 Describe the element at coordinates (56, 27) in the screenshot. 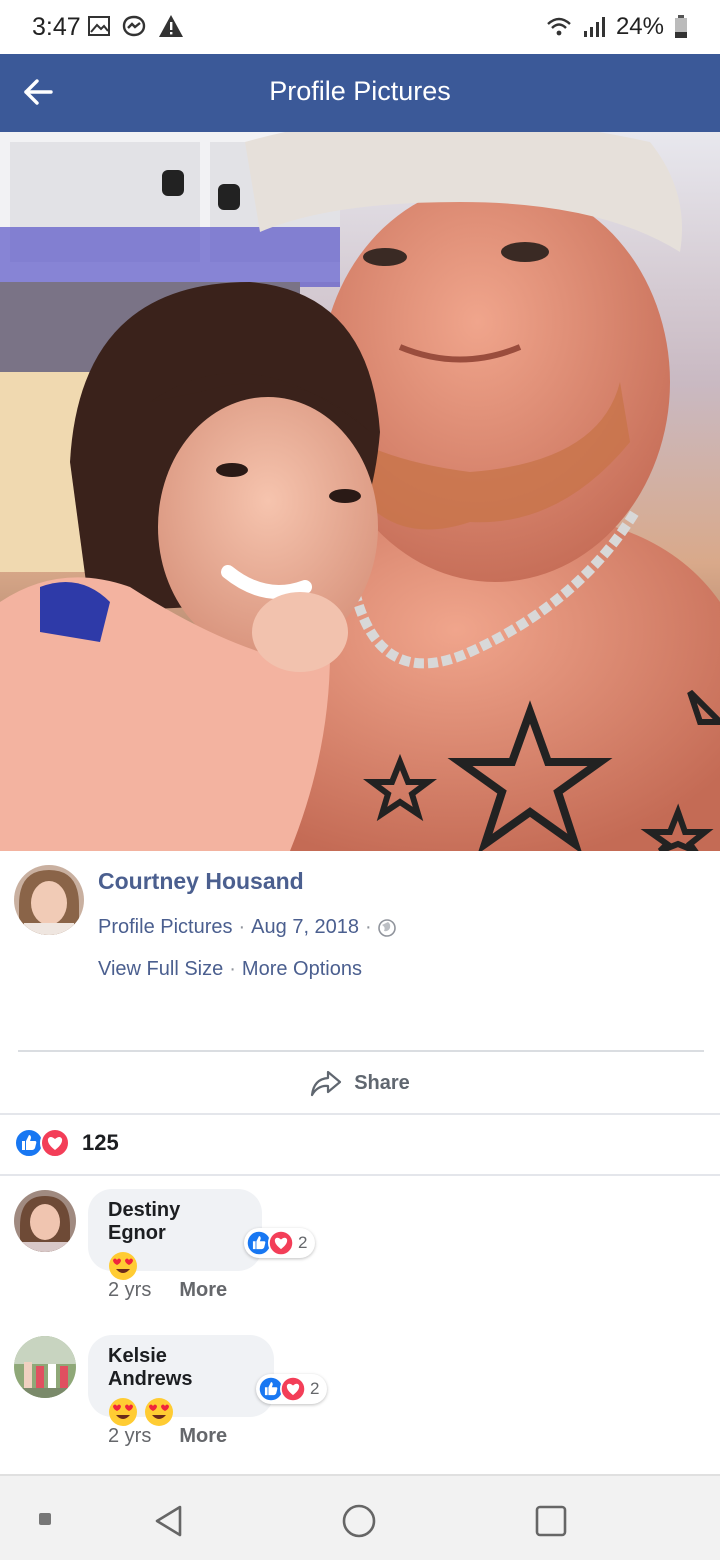

I see `status-time: 3:47` at that location.